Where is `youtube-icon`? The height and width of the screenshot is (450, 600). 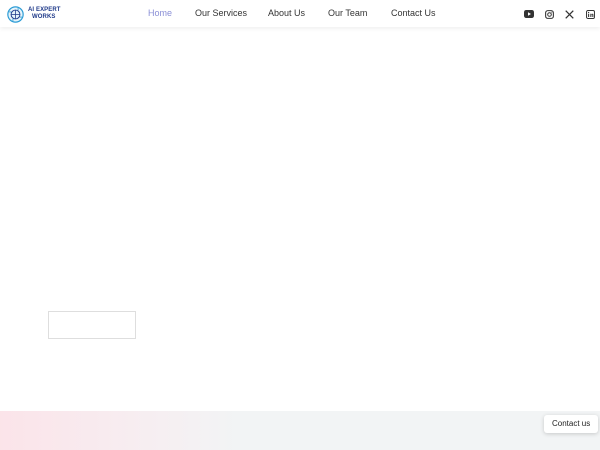 youtube-icon is located at coordinates (529, 14).